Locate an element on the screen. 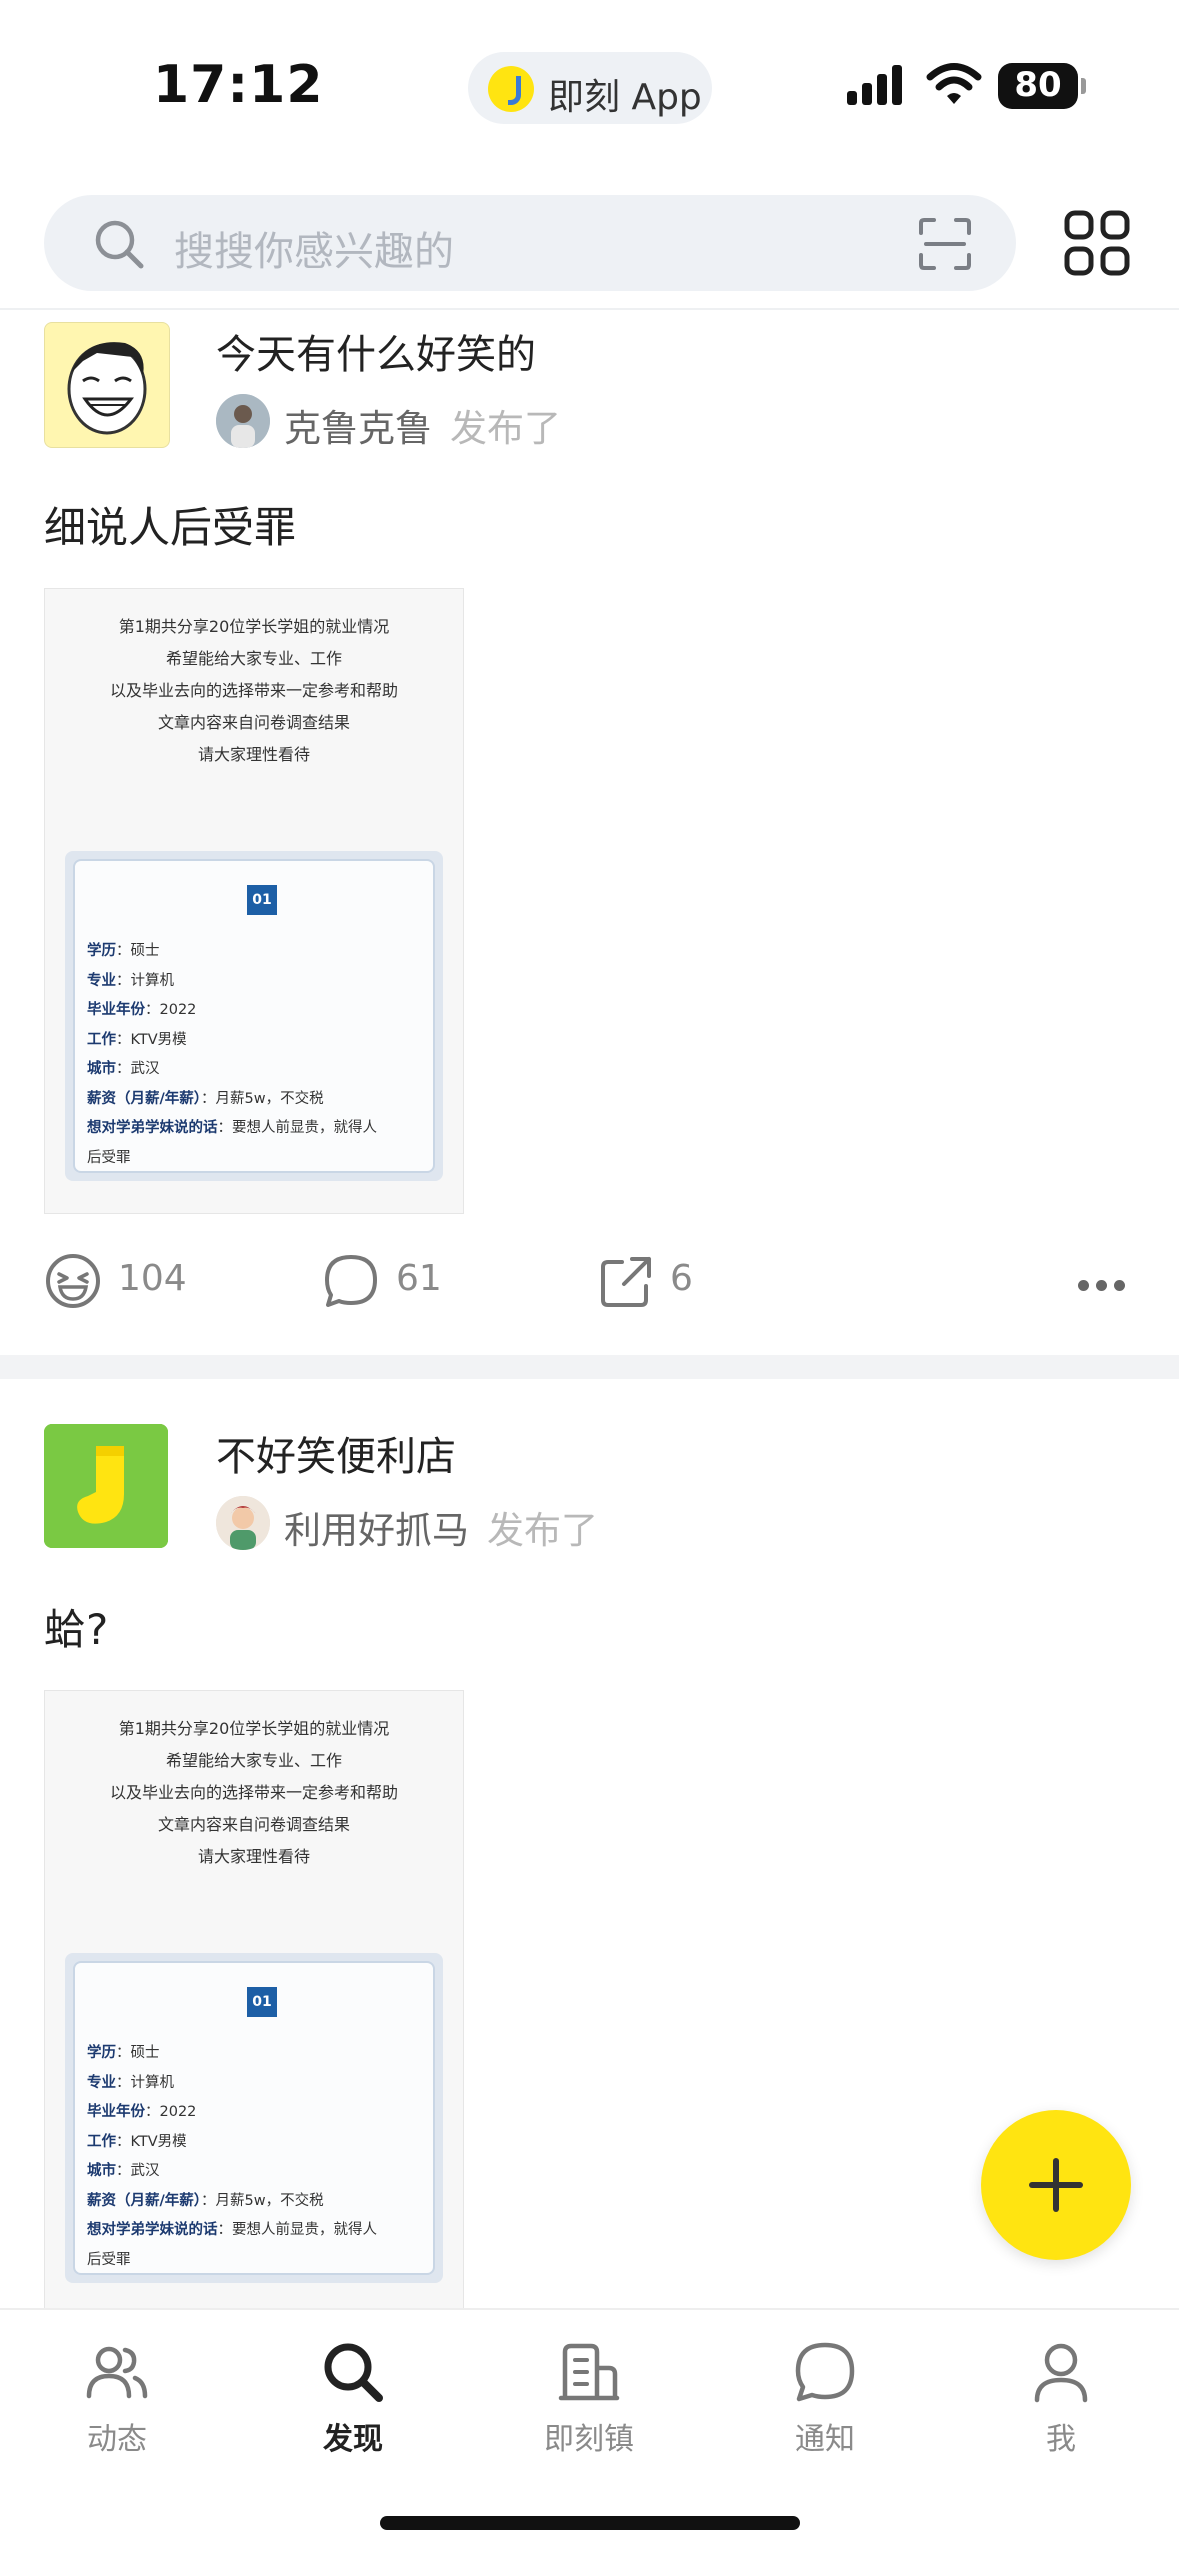 The height and width of the screenshot is (2558, 1179). sock-icon is located at coordinates (106, 1486).